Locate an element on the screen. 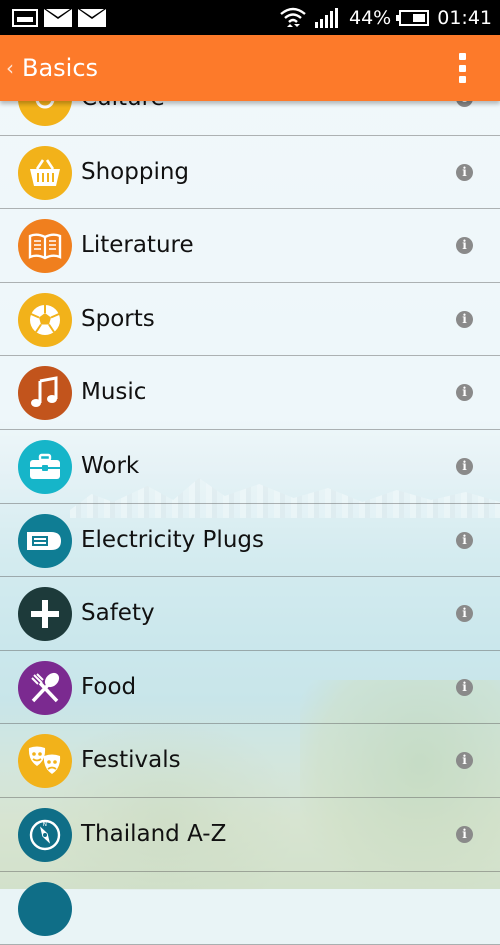  briefcase-icon is located at coordinates (45, 466).